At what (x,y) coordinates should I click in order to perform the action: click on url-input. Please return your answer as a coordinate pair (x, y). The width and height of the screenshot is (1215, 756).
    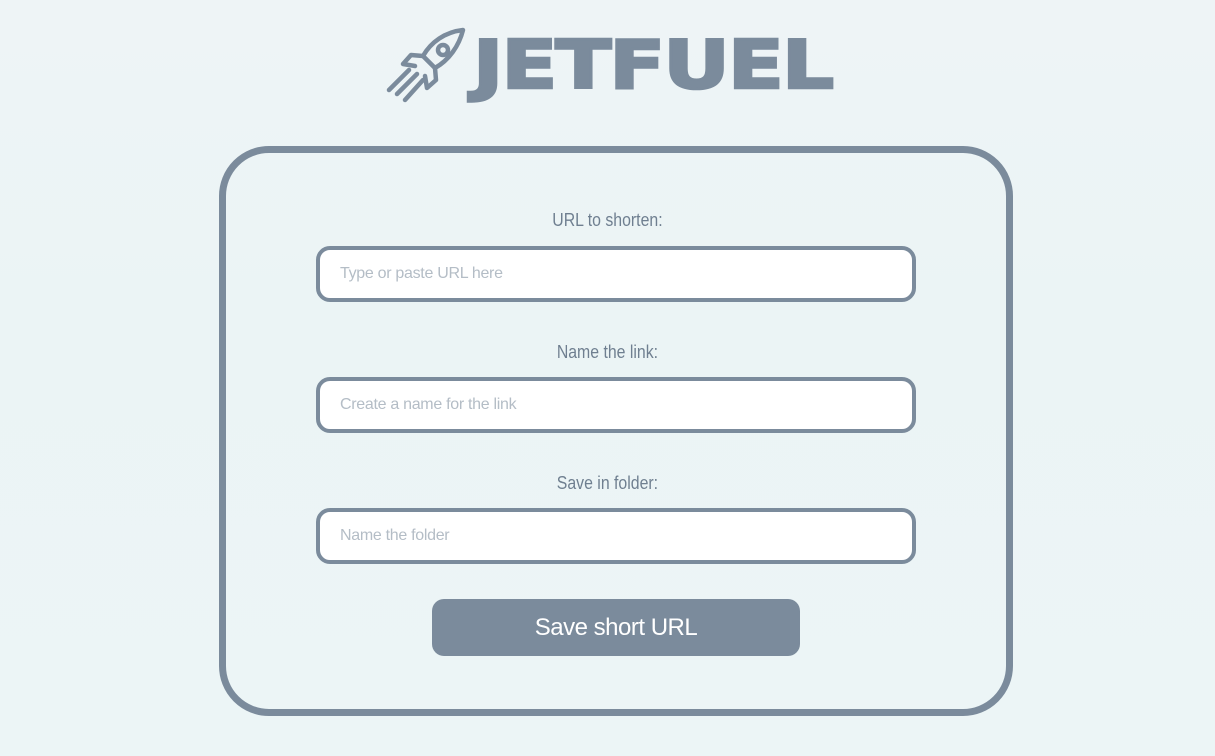
    Looking at the image, I should click on (616, 274).